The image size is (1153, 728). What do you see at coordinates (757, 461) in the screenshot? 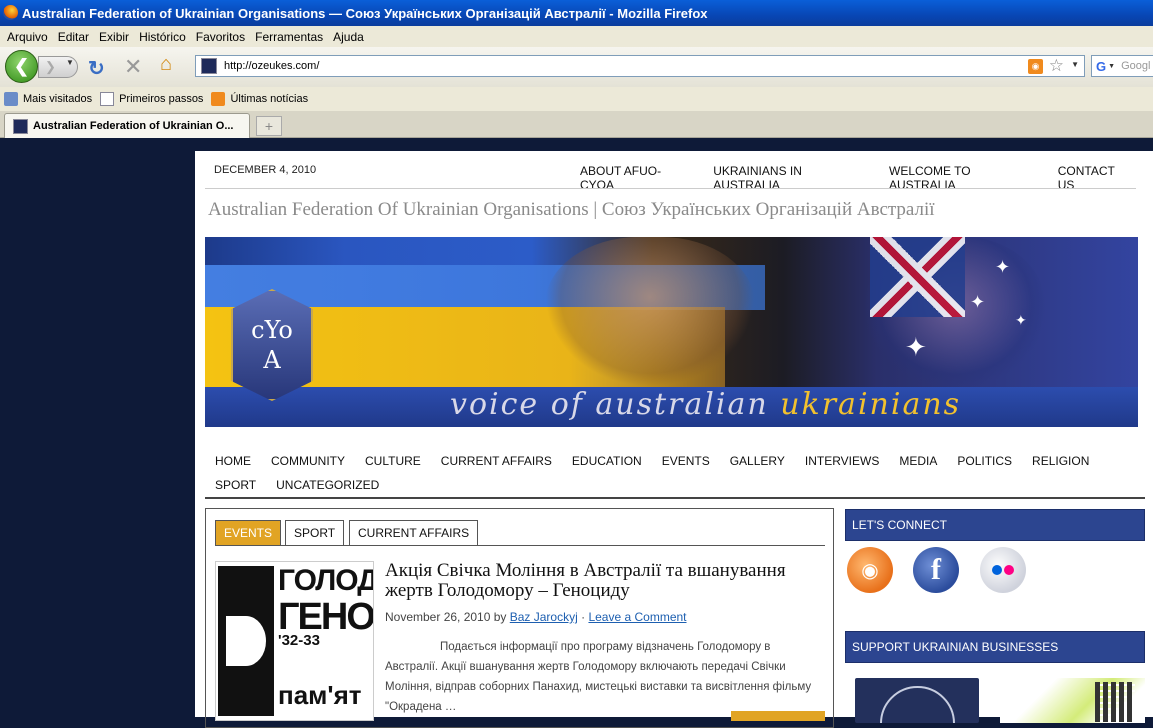
I see `nav-gallery: GALLERY` at bounding box center [757, 461].